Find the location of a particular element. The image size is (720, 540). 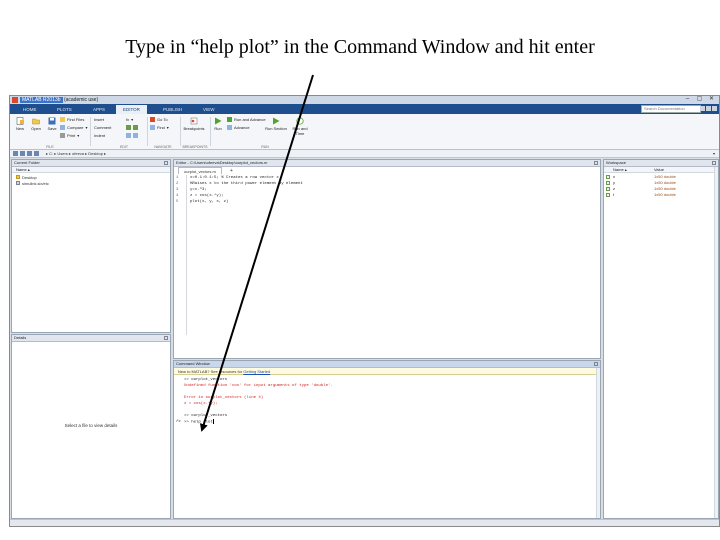

command-input: >> help plot is located at coordinates (198, 423).